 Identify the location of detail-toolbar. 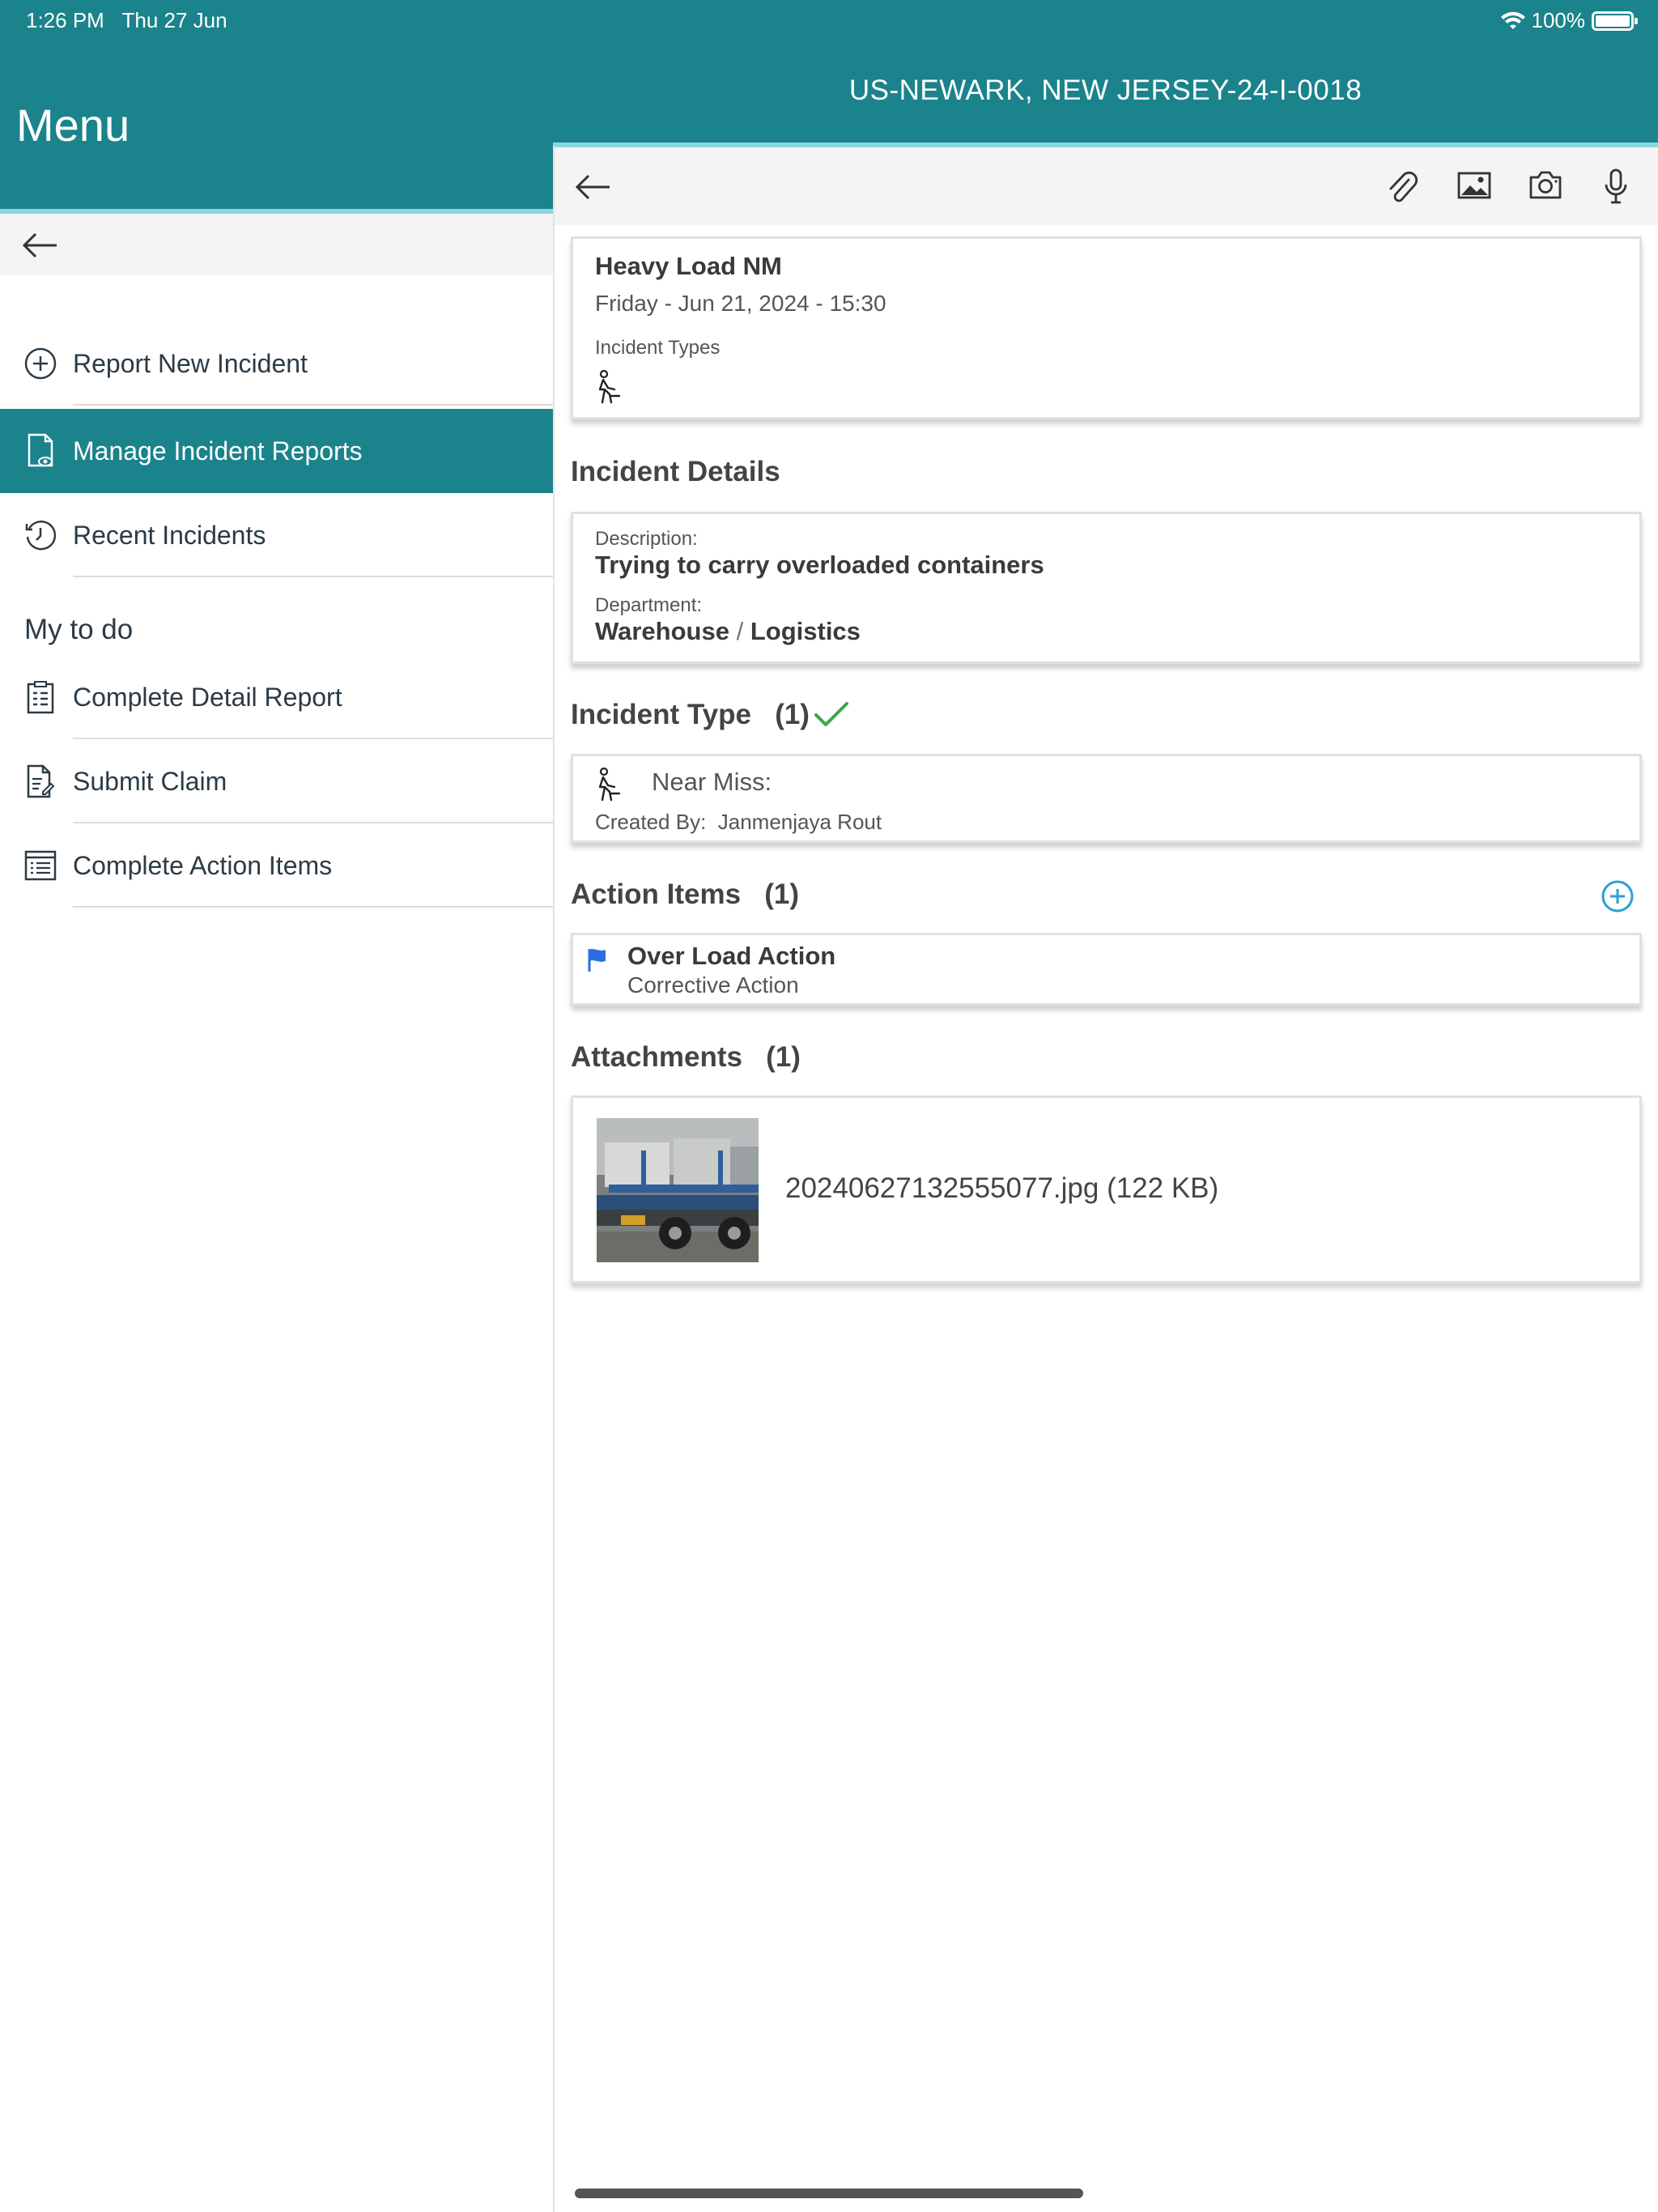
(1106, 186).